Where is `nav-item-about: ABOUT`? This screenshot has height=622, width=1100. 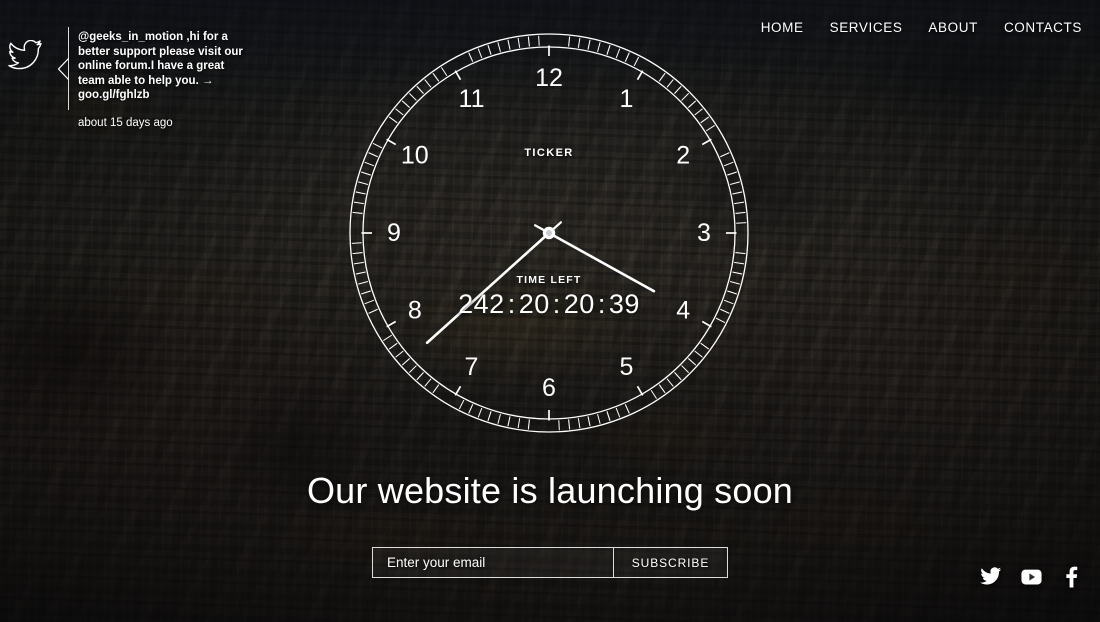
nav-item-about: ABOUT is located at coordinates (953, 27).